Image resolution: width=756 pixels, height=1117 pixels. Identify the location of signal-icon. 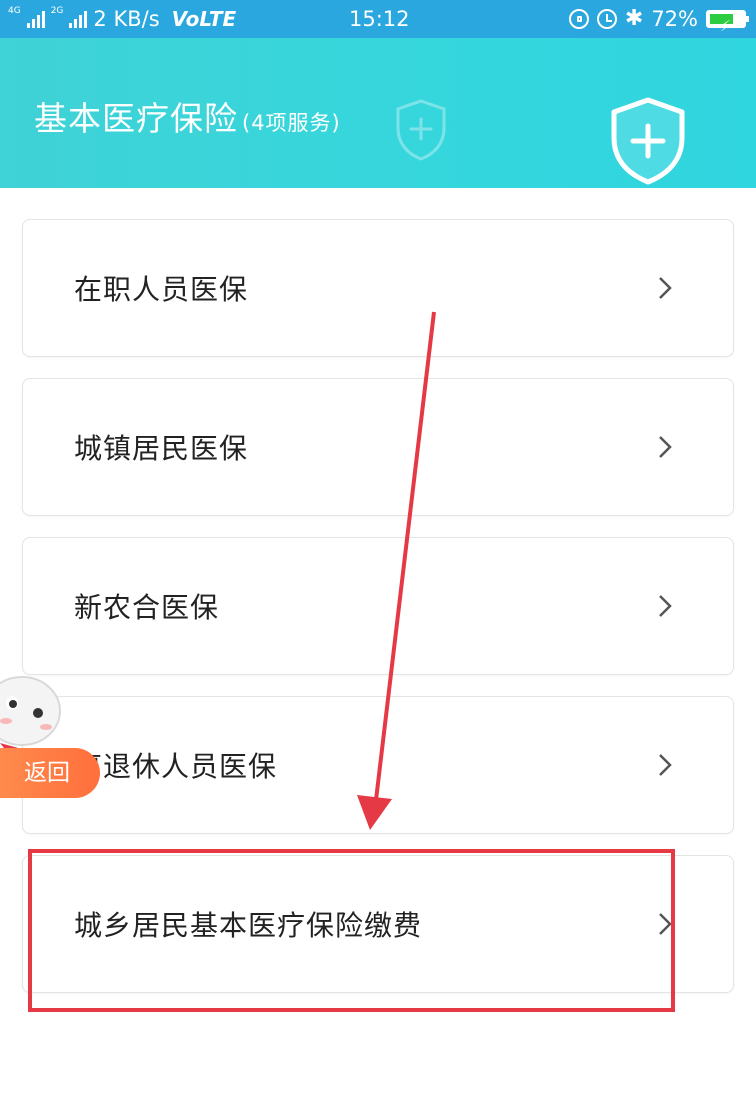
(35, 19).